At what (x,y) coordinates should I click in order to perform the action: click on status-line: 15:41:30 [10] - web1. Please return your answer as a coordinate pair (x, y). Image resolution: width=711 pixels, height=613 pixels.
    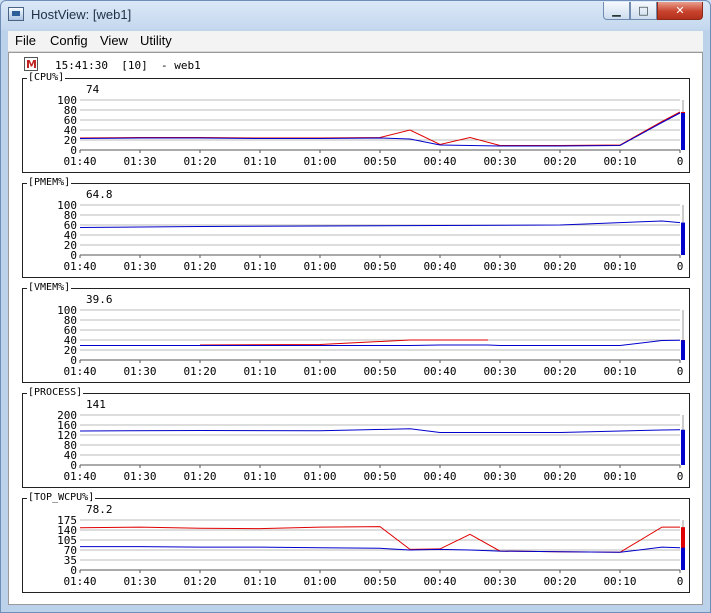
    Looking at the image, I should click on (128, 65).